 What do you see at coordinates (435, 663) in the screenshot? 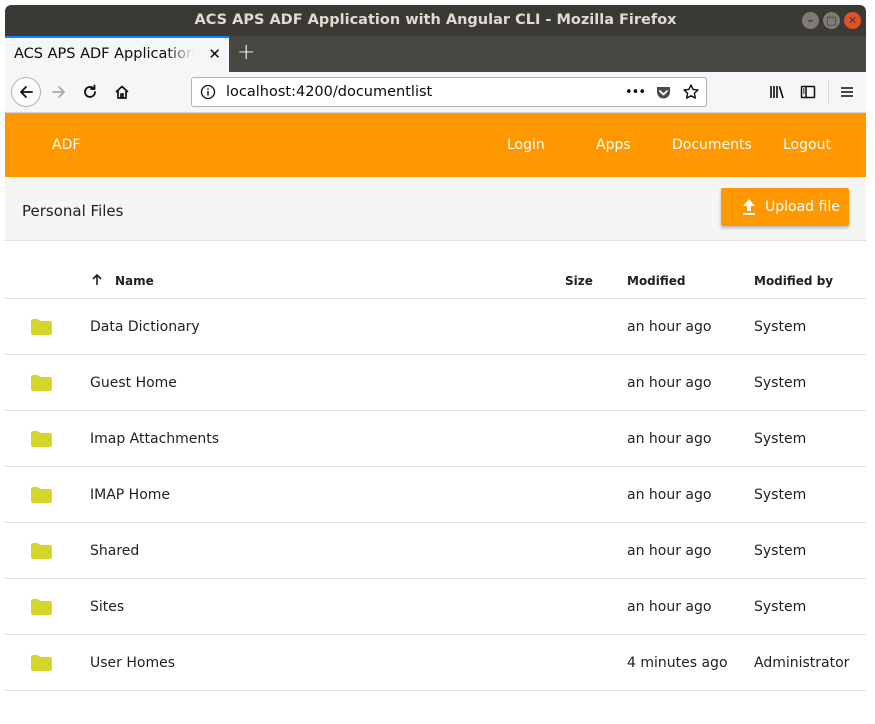
I see `table-row: User Homes 4 minutes ago Administrator` at bounding box center [435, 663].